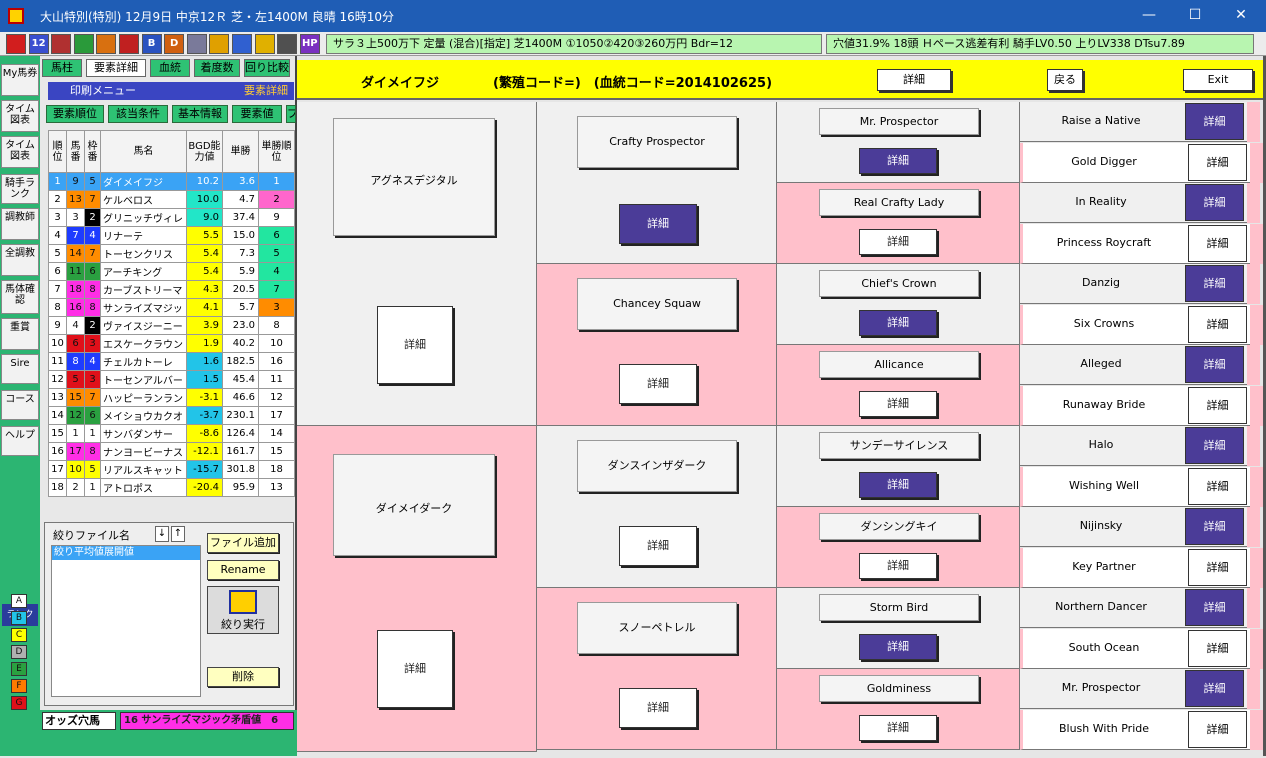  What do you see at coordinates (264, 44) in the screenshot?
I see `dog-icon` at bounding box center [264, 44].